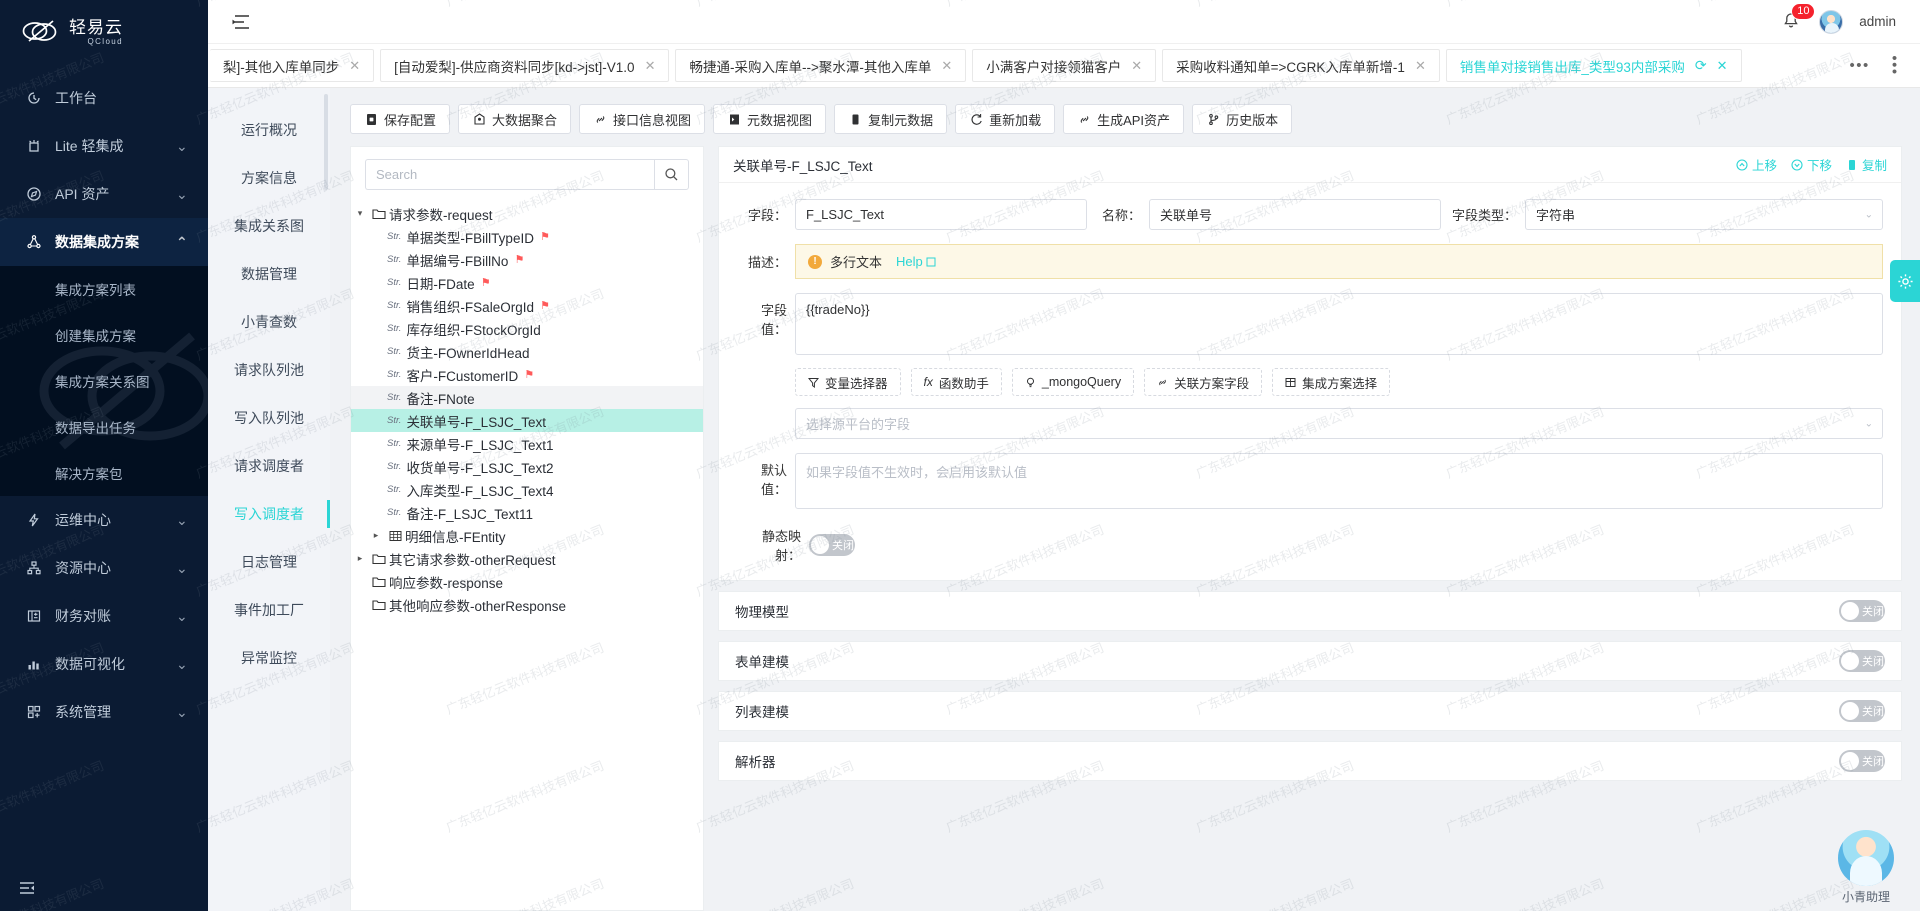  What do you see at coordinates (269, 466) in the screenshot?
I see `subnav-item-request-scheduler: 请求调度者` at bounding box center [269, 466].